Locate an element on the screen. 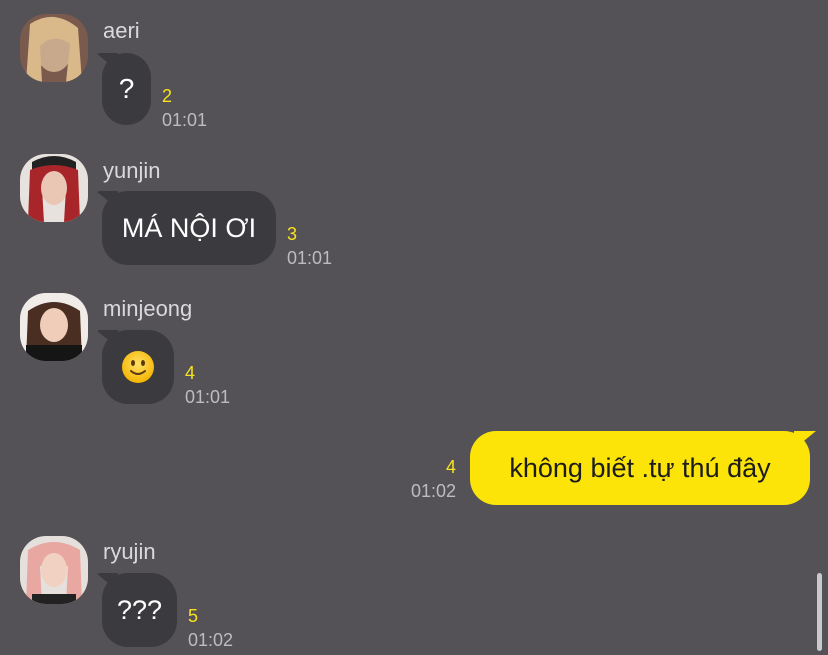  message-meta: 2 01:01 is located at coordinates (184, 108).